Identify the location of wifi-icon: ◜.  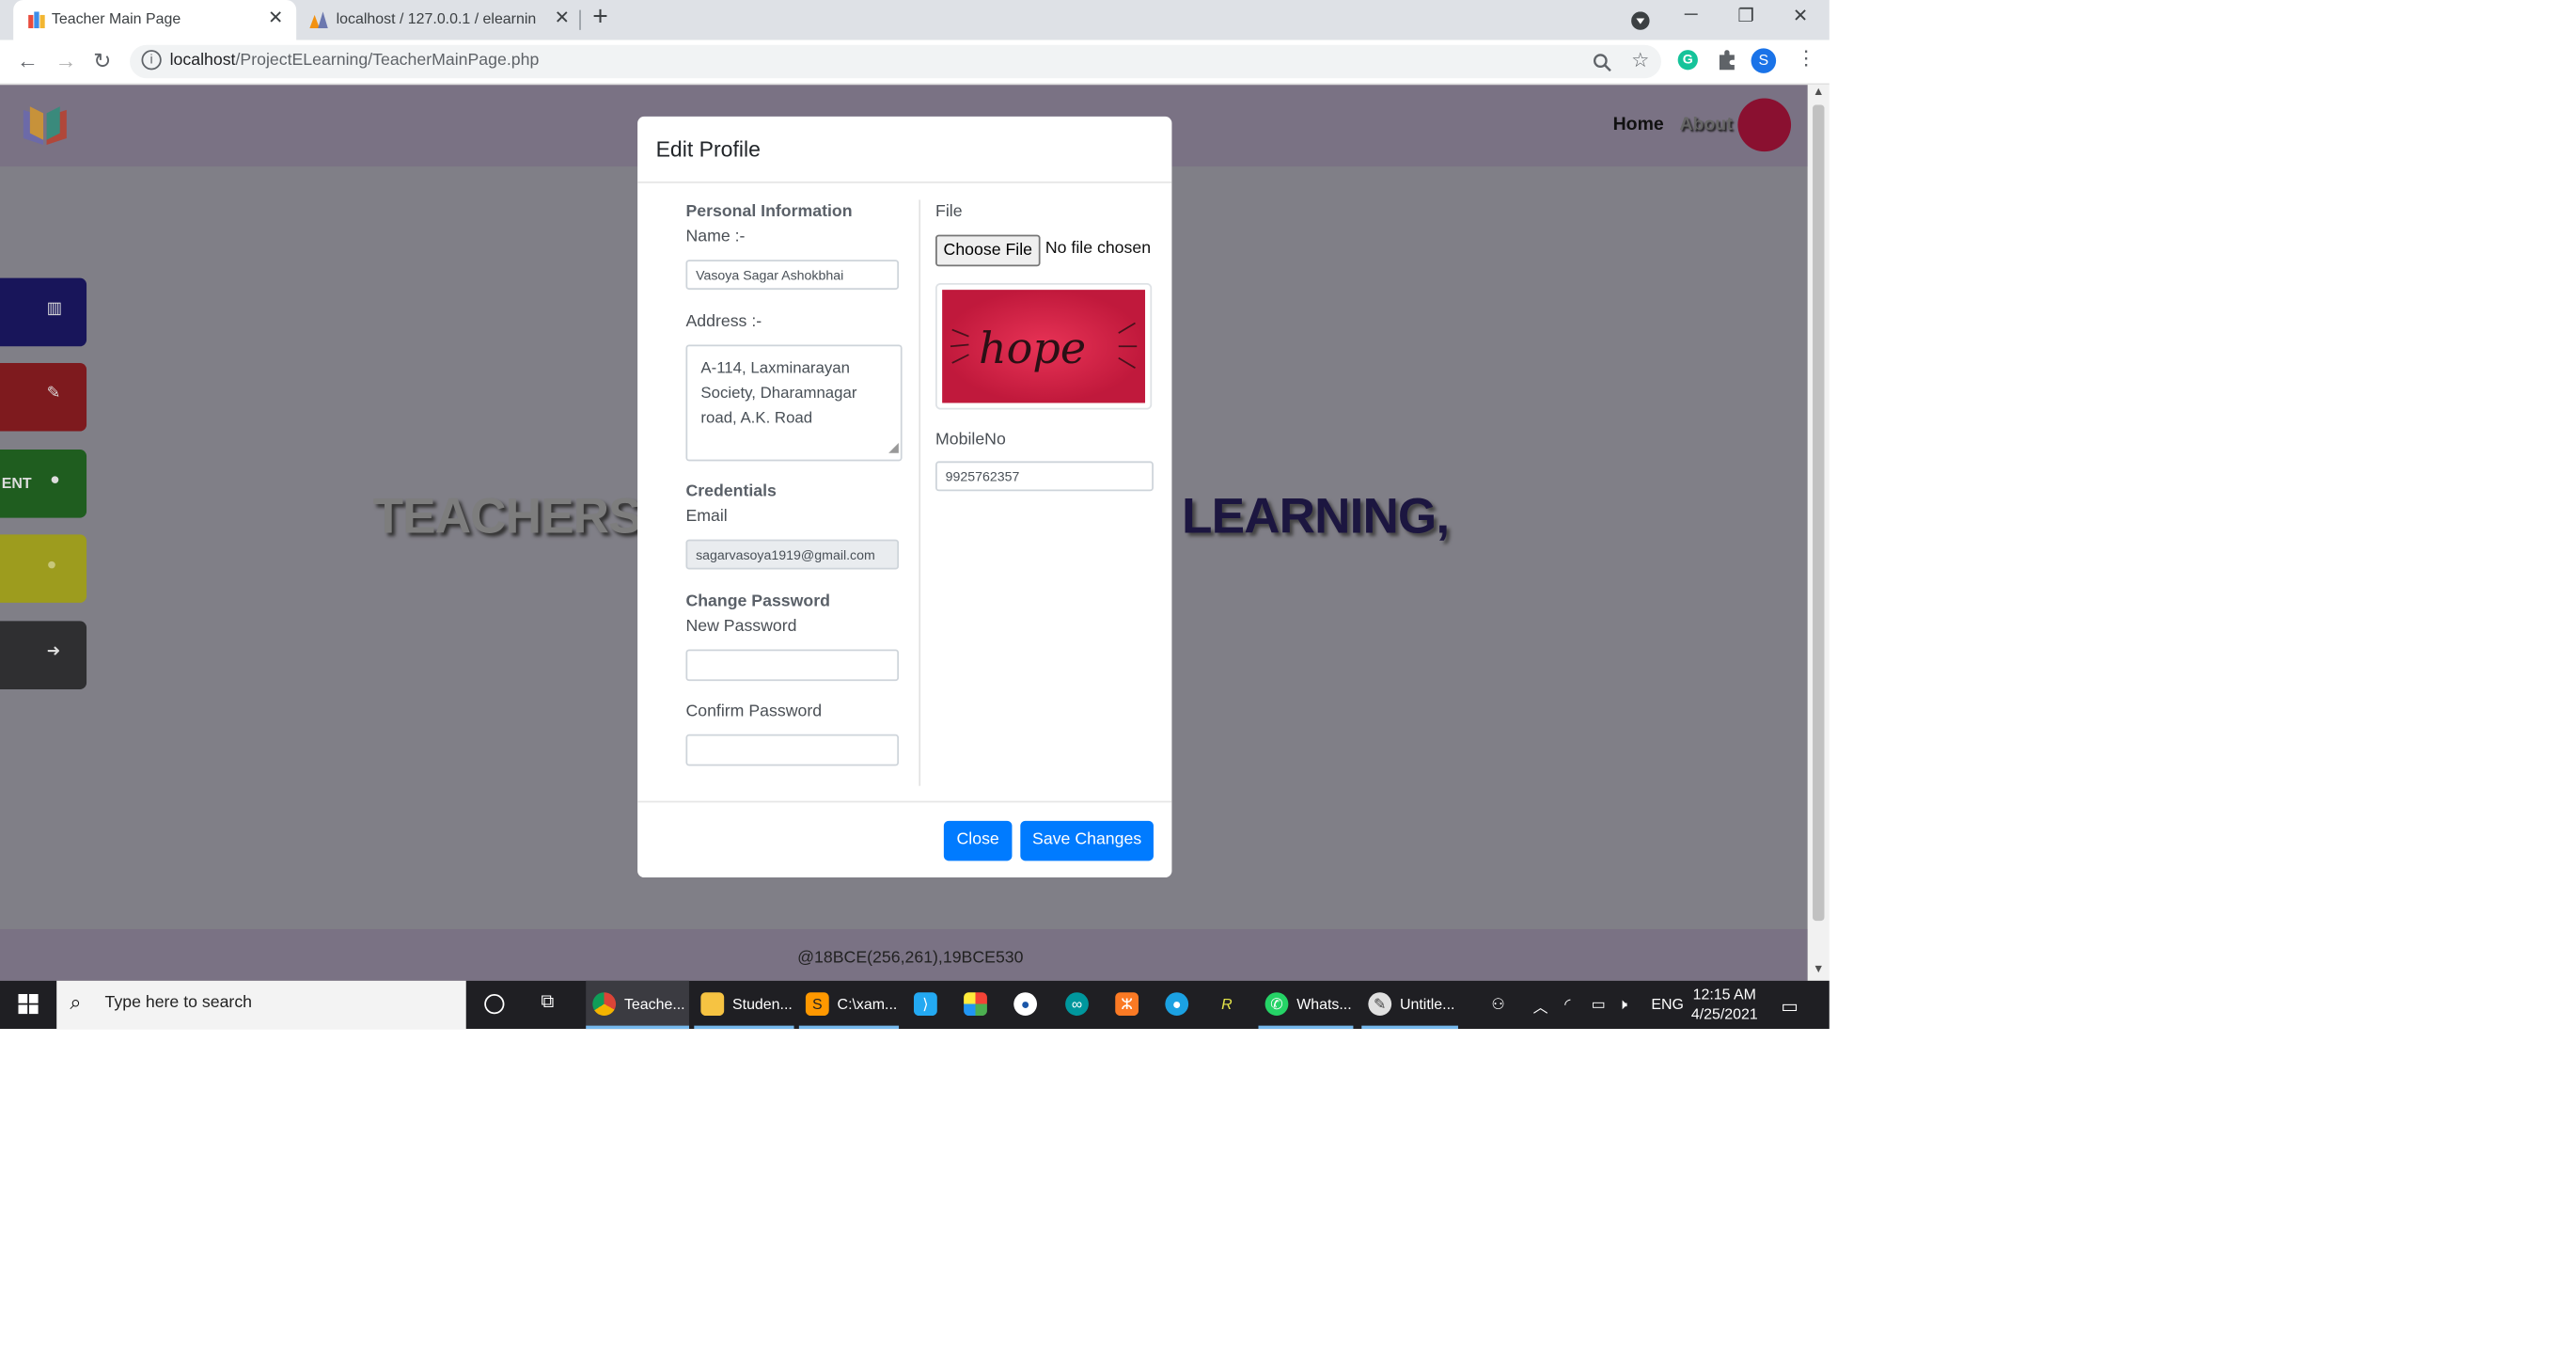
(1567, 1005).